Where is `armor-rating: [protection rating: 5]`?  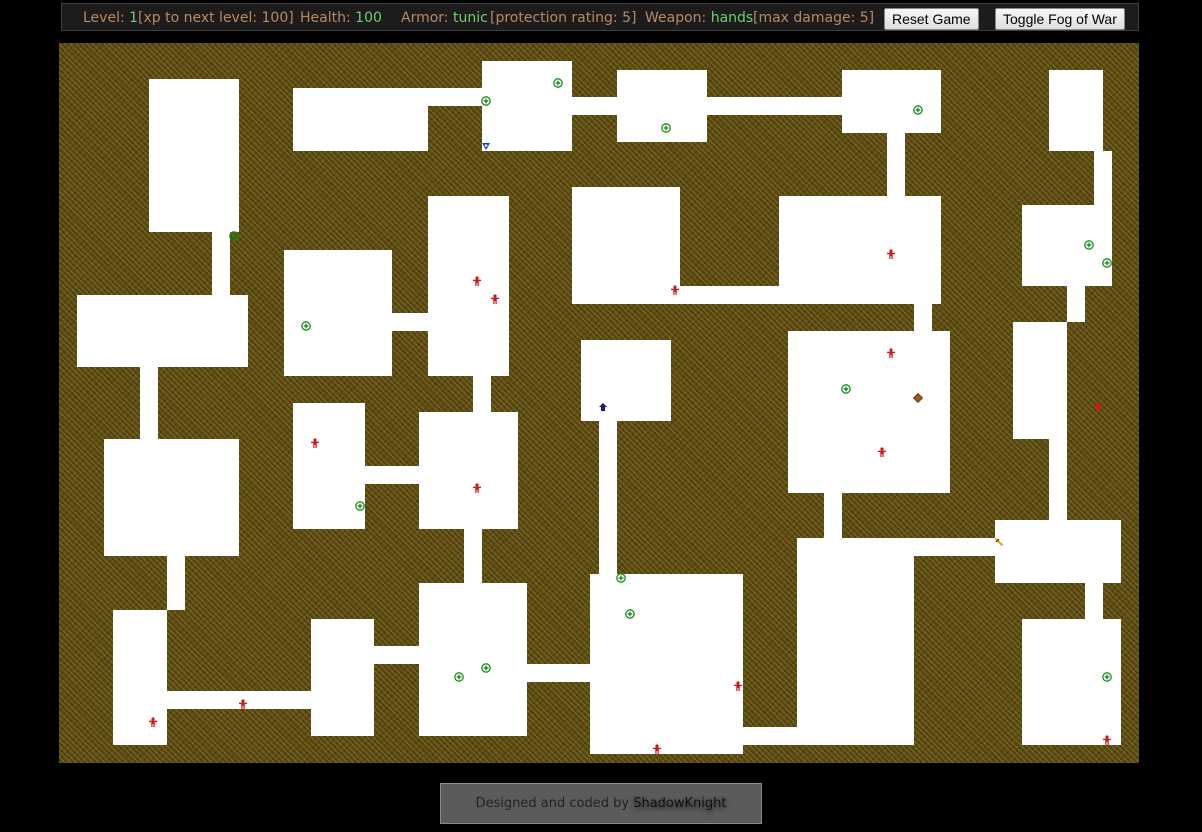 armor-rating: [protection rating: 5] is located at coordinates (563, 18).